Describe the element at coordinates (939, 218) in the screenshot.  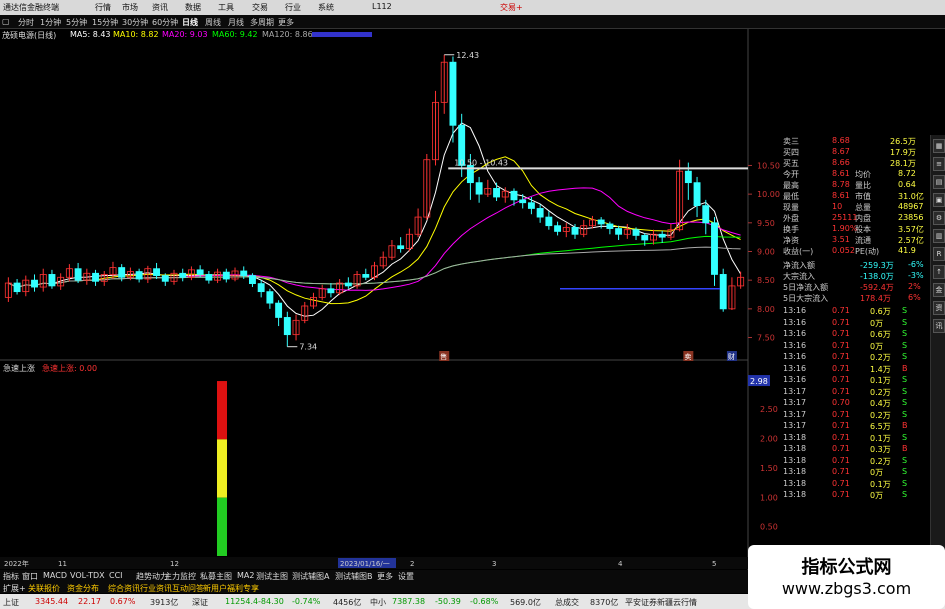
I see `settings-icon: ⚙` at that location.